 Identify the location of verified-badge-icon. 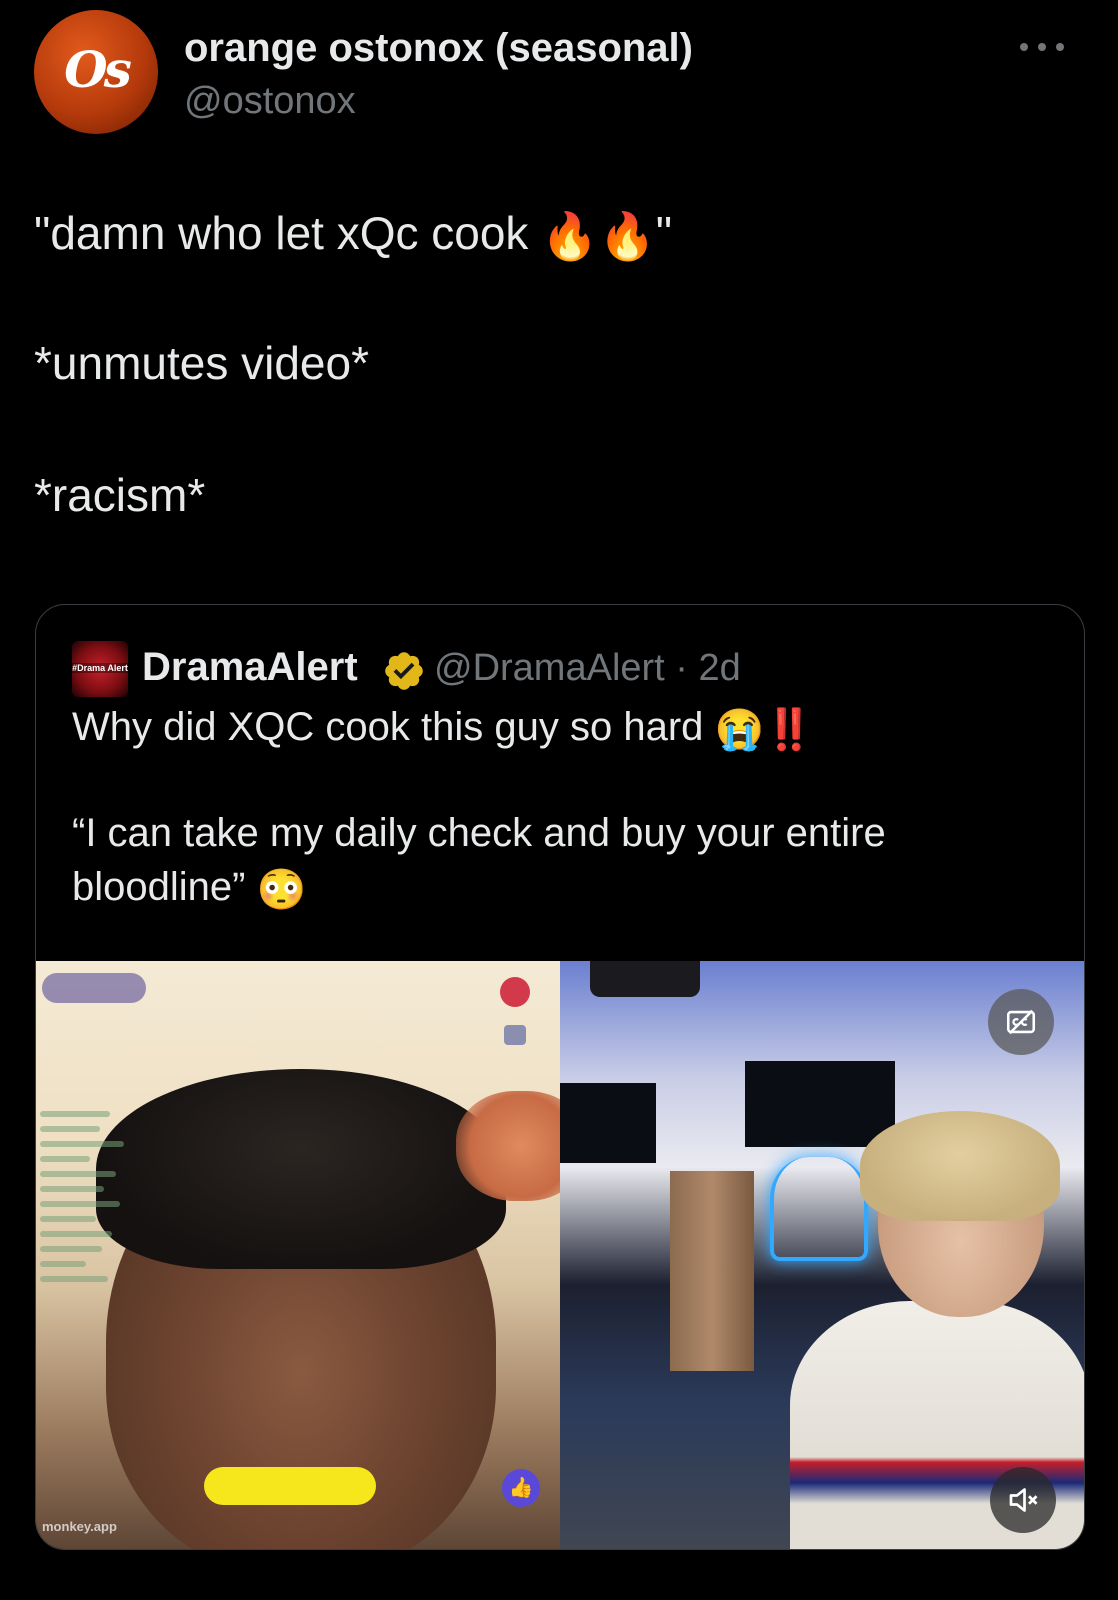
(404, 671).